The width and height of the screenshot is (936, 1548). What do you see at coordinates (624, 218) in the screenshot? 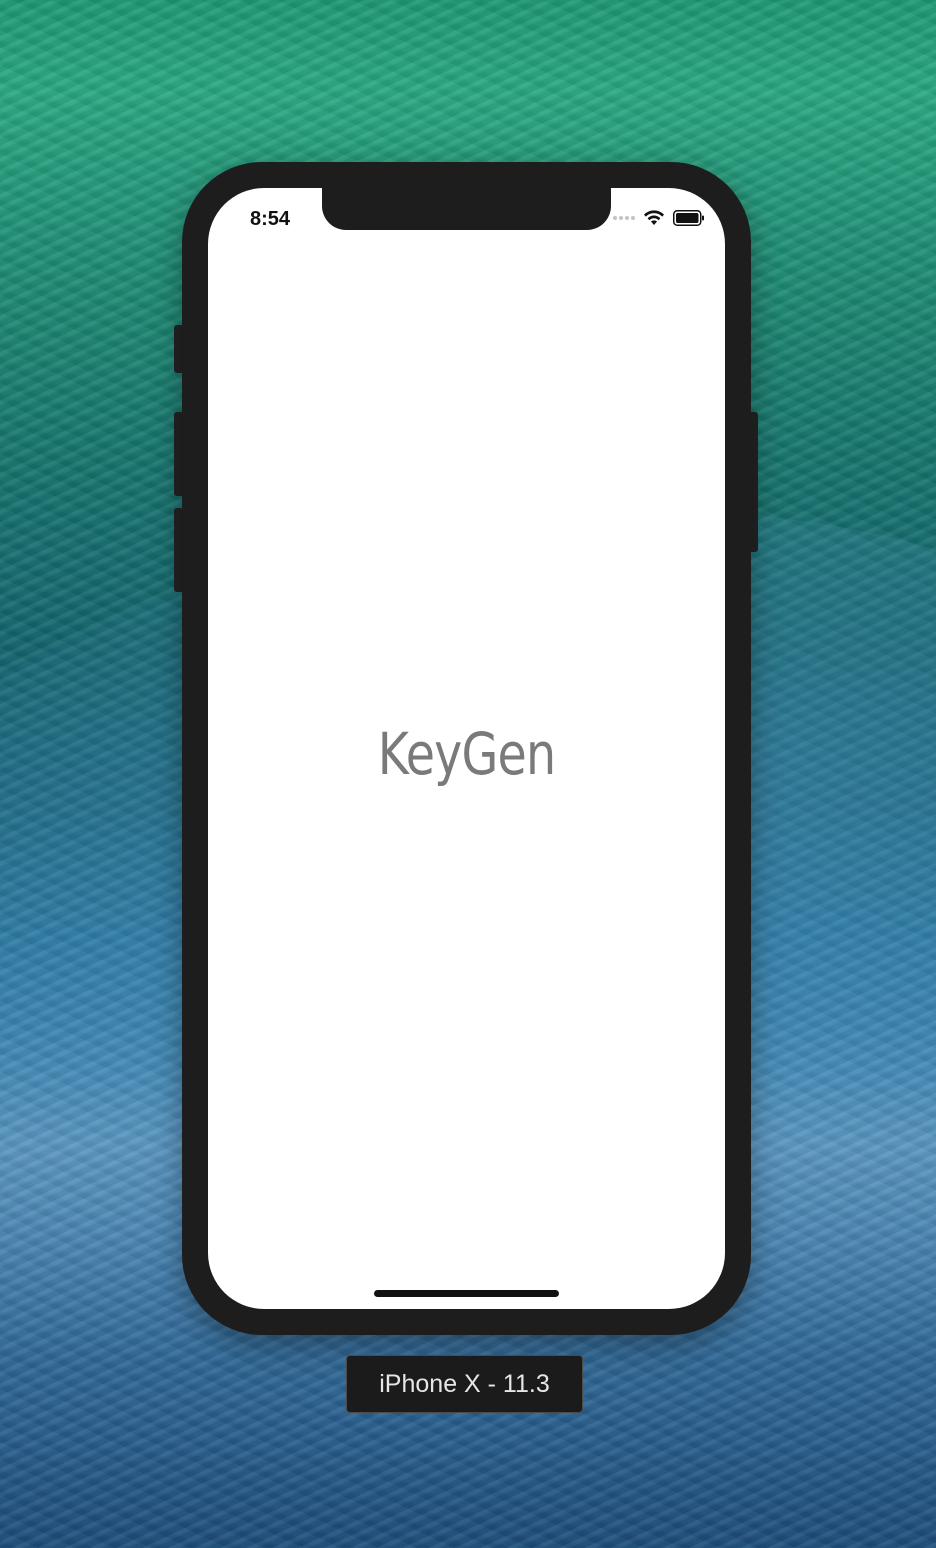
I see `signal-icon` at bounding box center [624, 218].